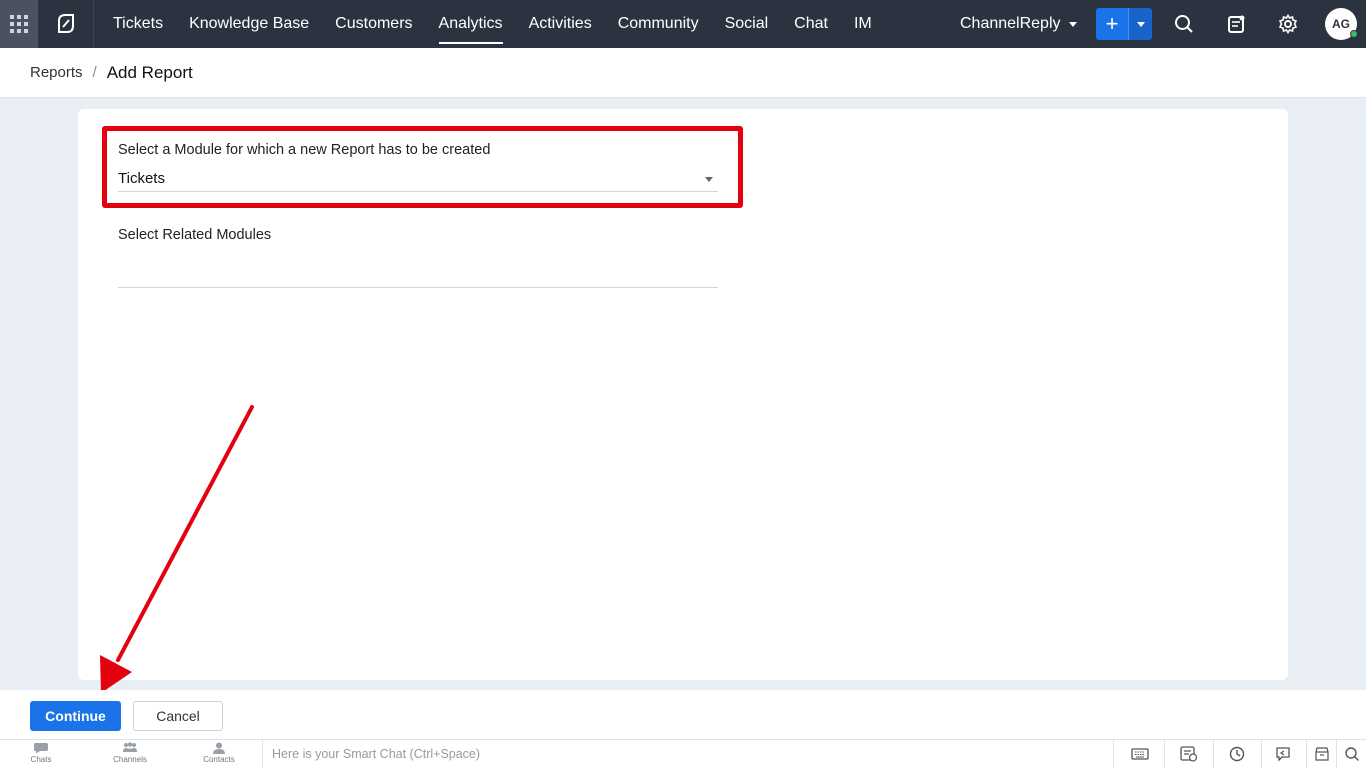 This screenshot has width=1366, height=768. I want to click on related-modules-underline, so click(418, 287).